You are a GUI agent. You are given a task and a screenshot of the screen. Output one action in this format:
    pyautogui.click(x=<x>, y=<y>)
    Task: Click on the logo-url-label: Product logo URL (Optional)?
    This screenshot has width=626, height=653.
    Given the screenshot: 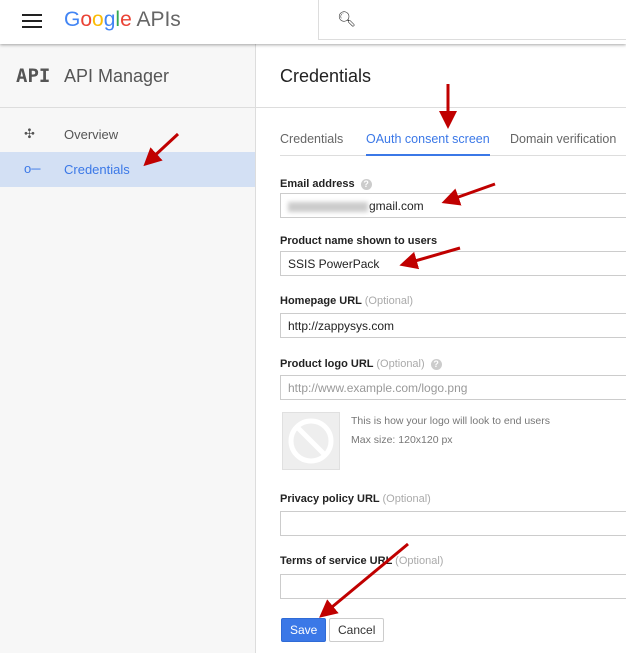 What is the action you would take?
    pyautogui.click(x=361, y=364)
    